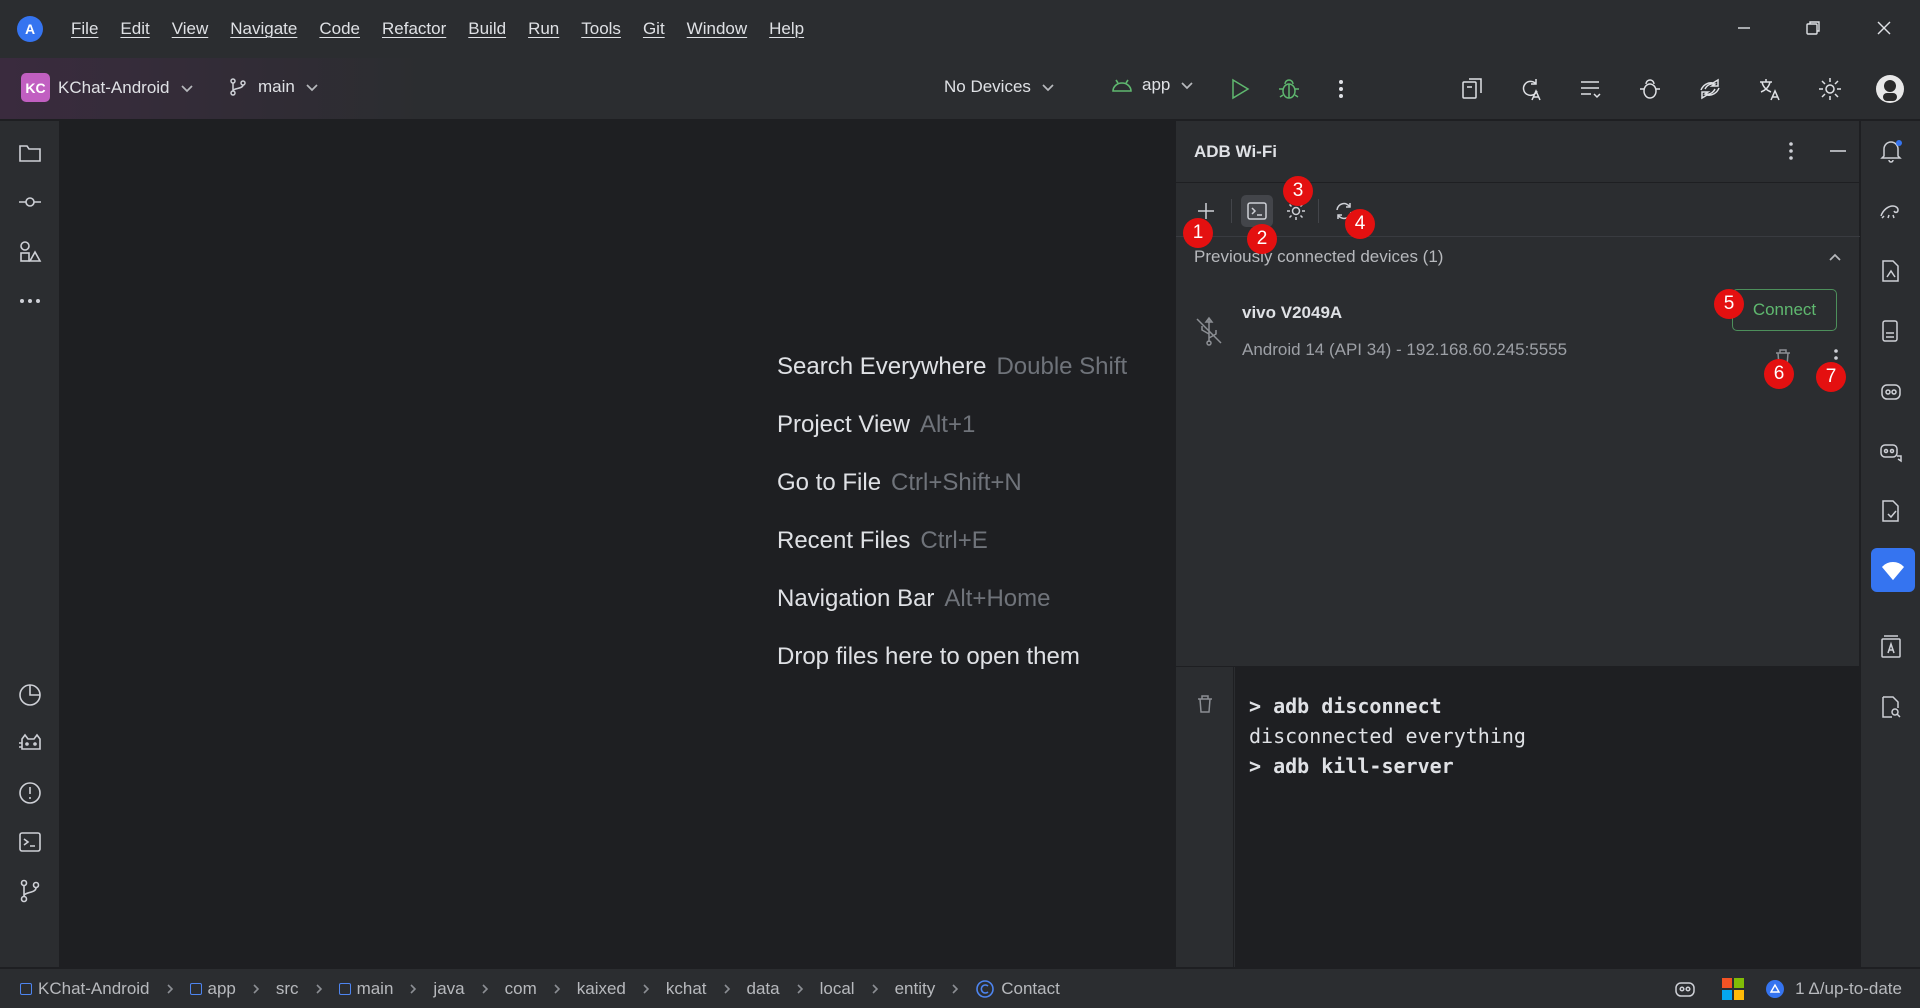 The image size is (1920, 1008). What do you see at coordinates (365, 989) in the screenshot?
I see `breadcrumb-item: main` at bounding box center [365, 989].